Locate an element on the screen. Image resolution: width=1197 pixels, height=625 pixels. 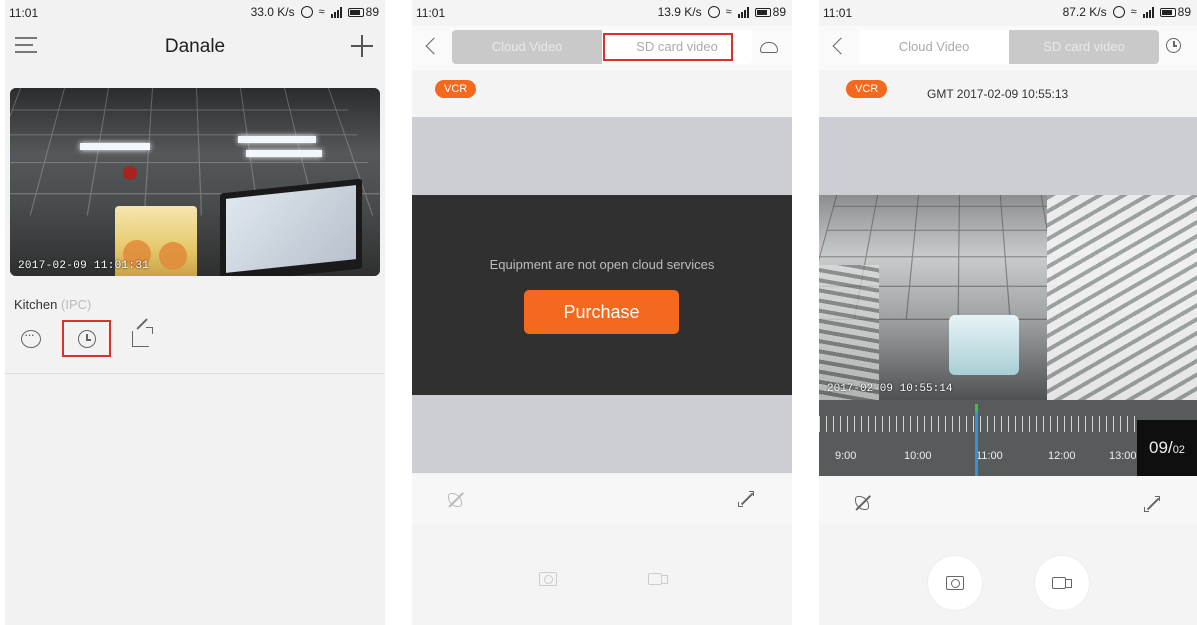
timeline-date-month: 02 is located at coordinates (1178, 450).